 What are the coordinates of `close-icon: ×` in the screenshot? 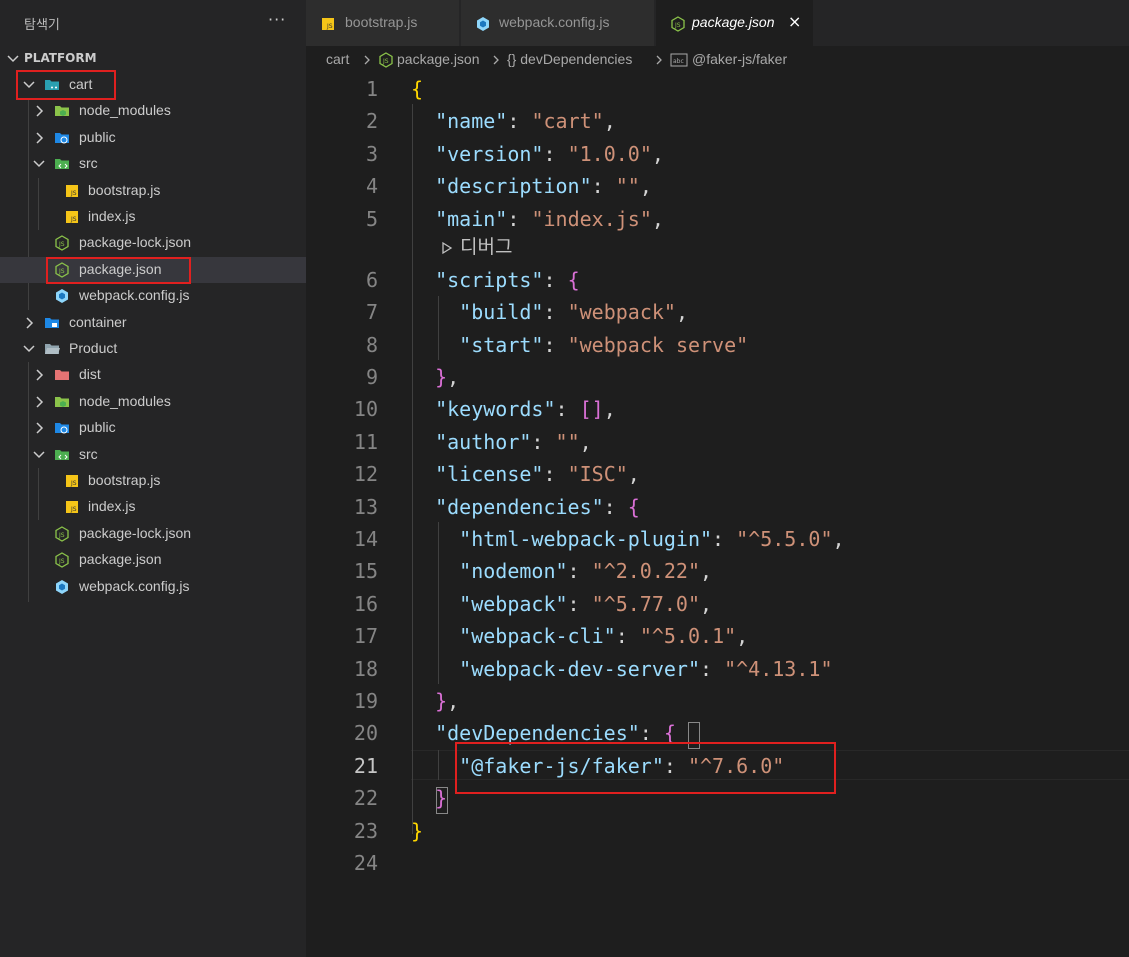 It's located at (794, 21).